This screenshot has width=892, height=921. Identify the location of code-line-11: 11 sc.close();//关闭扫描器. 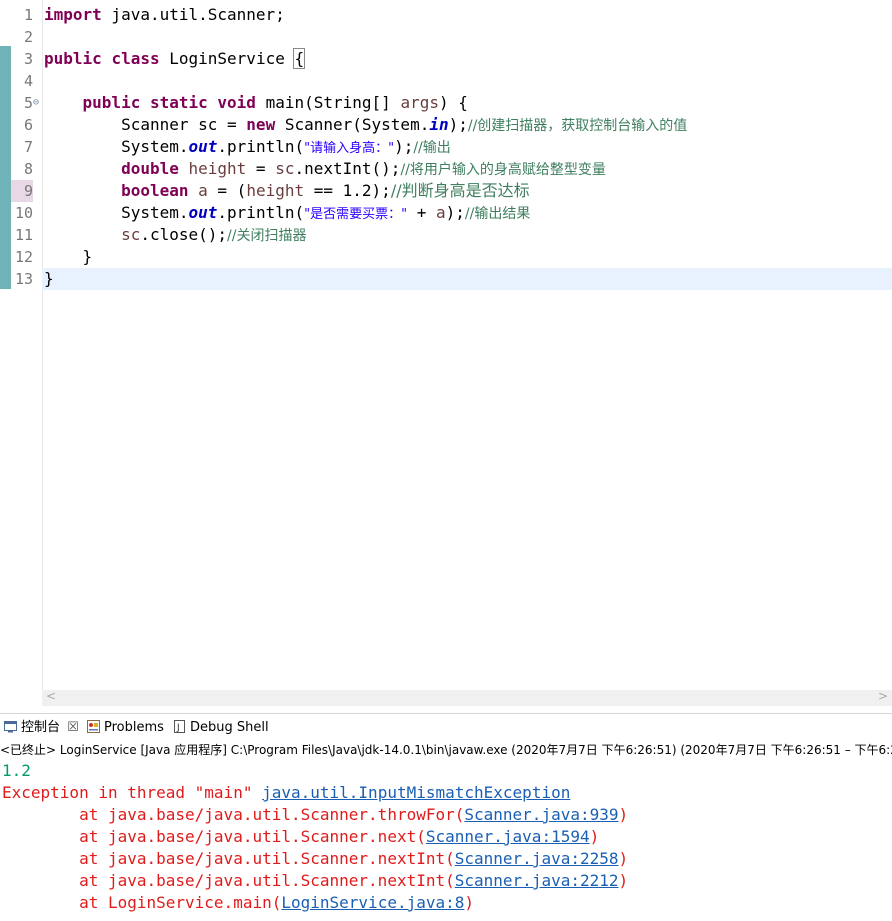
(446, 235).